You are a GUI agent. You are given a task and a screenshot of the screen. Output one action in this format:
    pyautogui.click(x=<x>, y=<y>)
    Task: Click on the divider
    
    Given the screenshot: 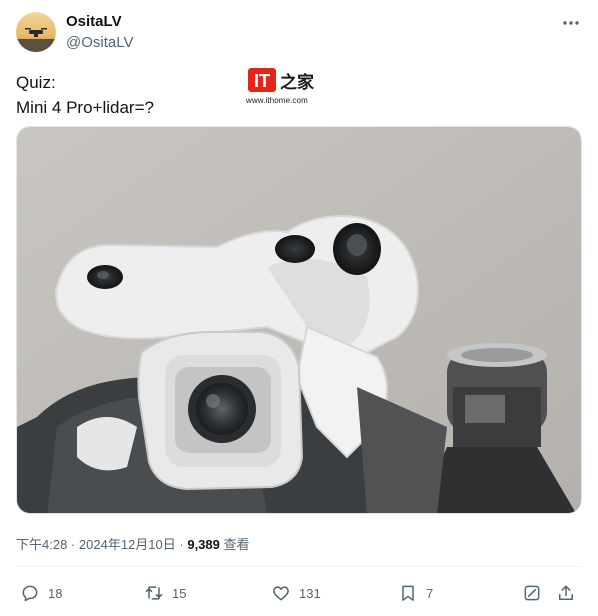 What is the action you would take?
    pyautogui.click(x=299, y=566)
    